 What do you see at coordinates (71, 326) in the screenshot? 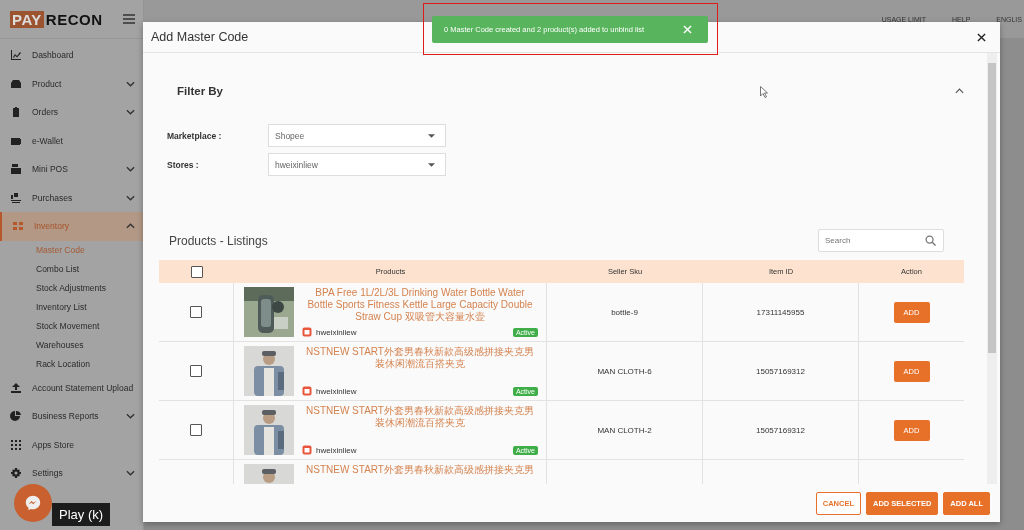
I see `nav-subitem: Stock Movement` at bounding box center [71, 326].